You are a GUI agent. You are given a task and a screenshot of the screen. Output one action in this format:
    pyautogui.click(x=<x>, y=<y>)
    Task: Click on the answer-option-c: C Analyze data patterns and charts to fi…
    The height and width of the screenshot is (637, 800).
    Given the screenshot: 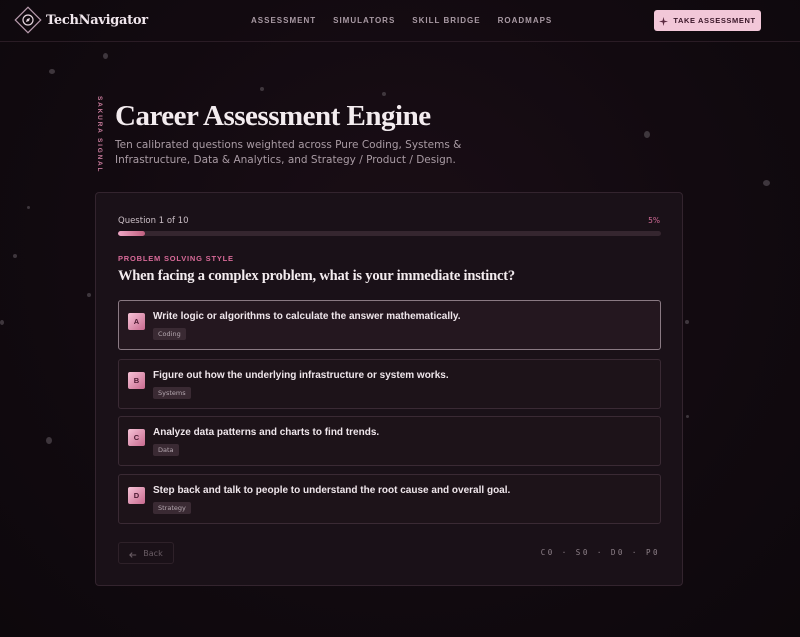 What is the action you would take?
    pyautogui.click(x=389, y=441)
    